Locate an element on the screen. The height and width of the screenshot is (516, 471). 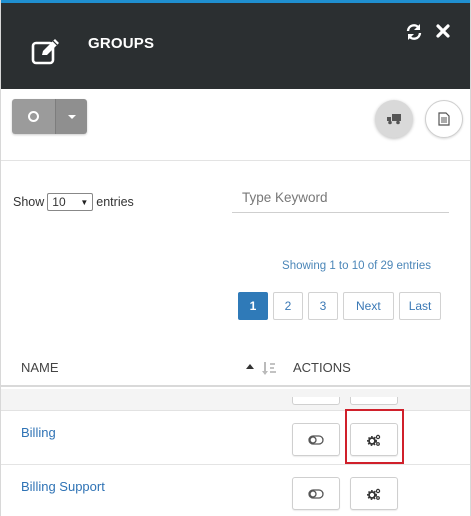
close-icon is located at coordinates (443, 31).